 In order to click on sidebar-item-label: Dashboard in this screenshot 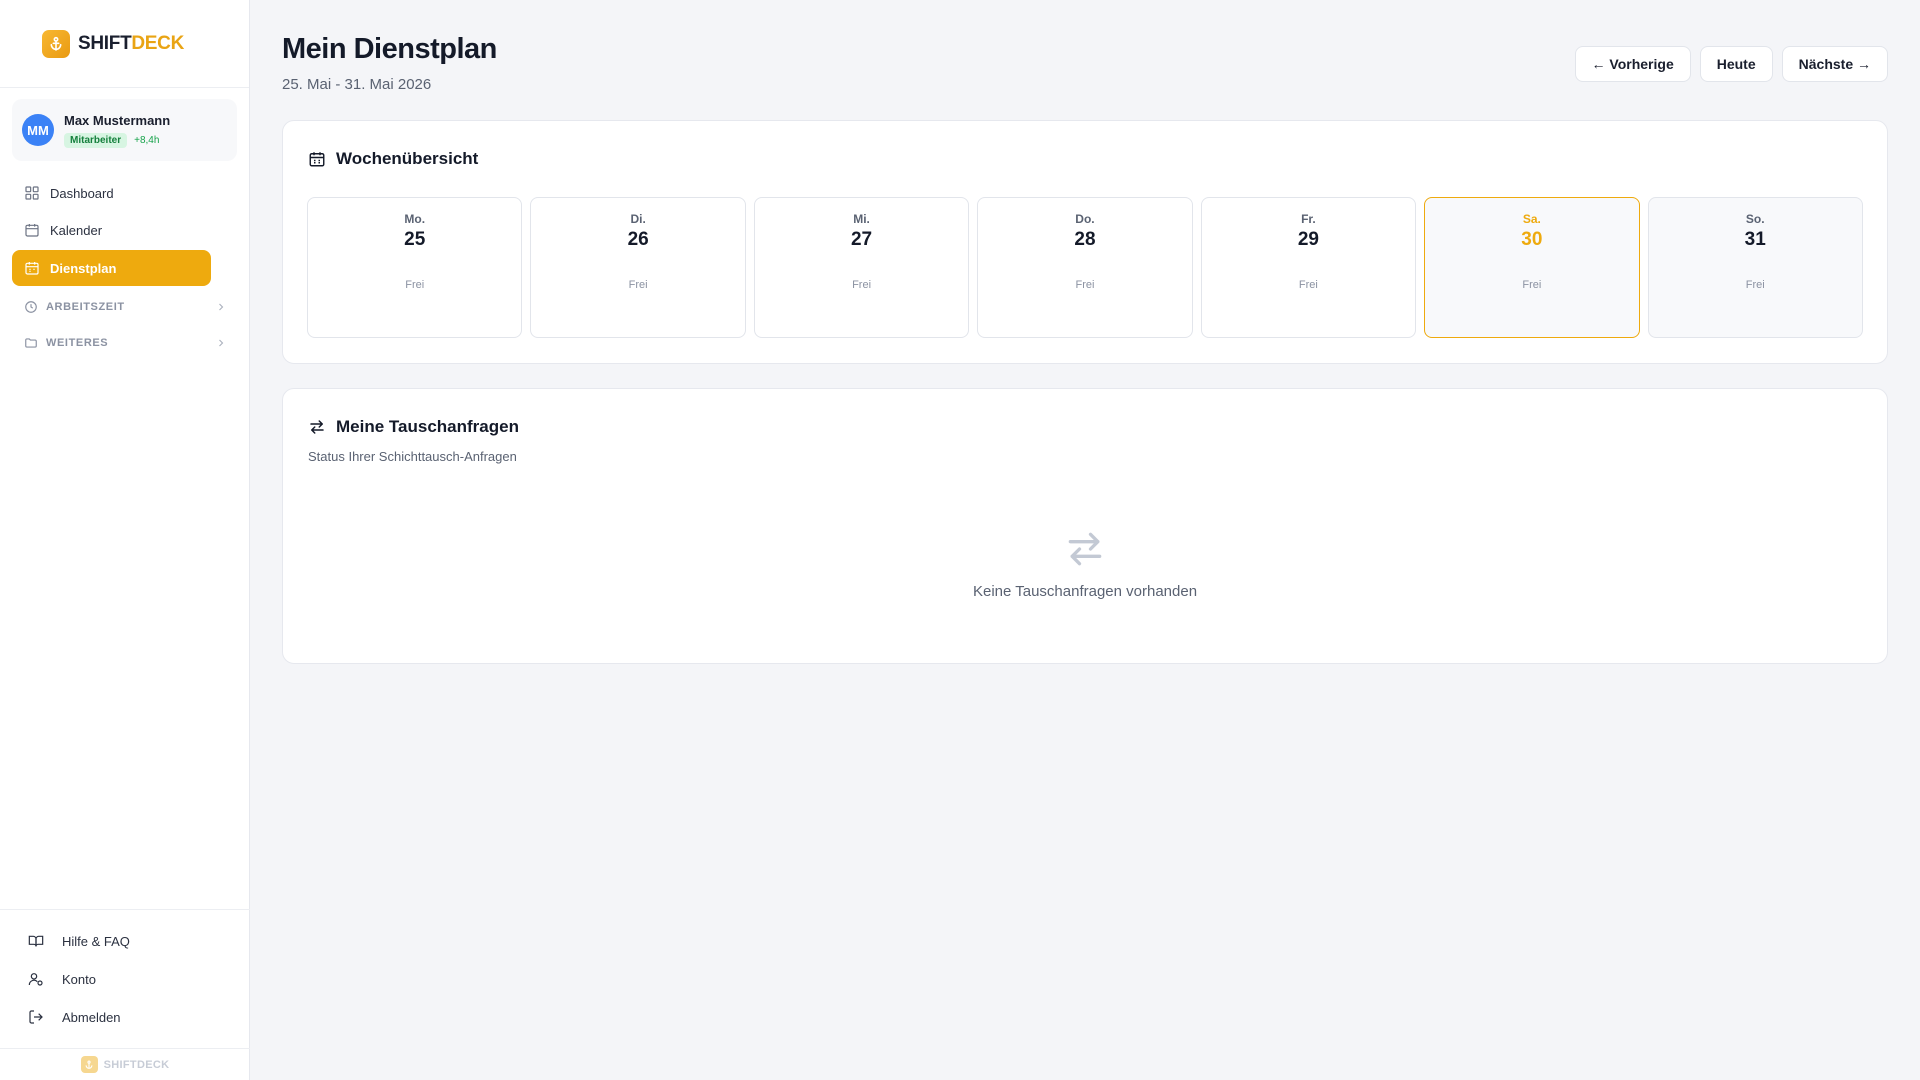, I will do `click(82, 193)`.